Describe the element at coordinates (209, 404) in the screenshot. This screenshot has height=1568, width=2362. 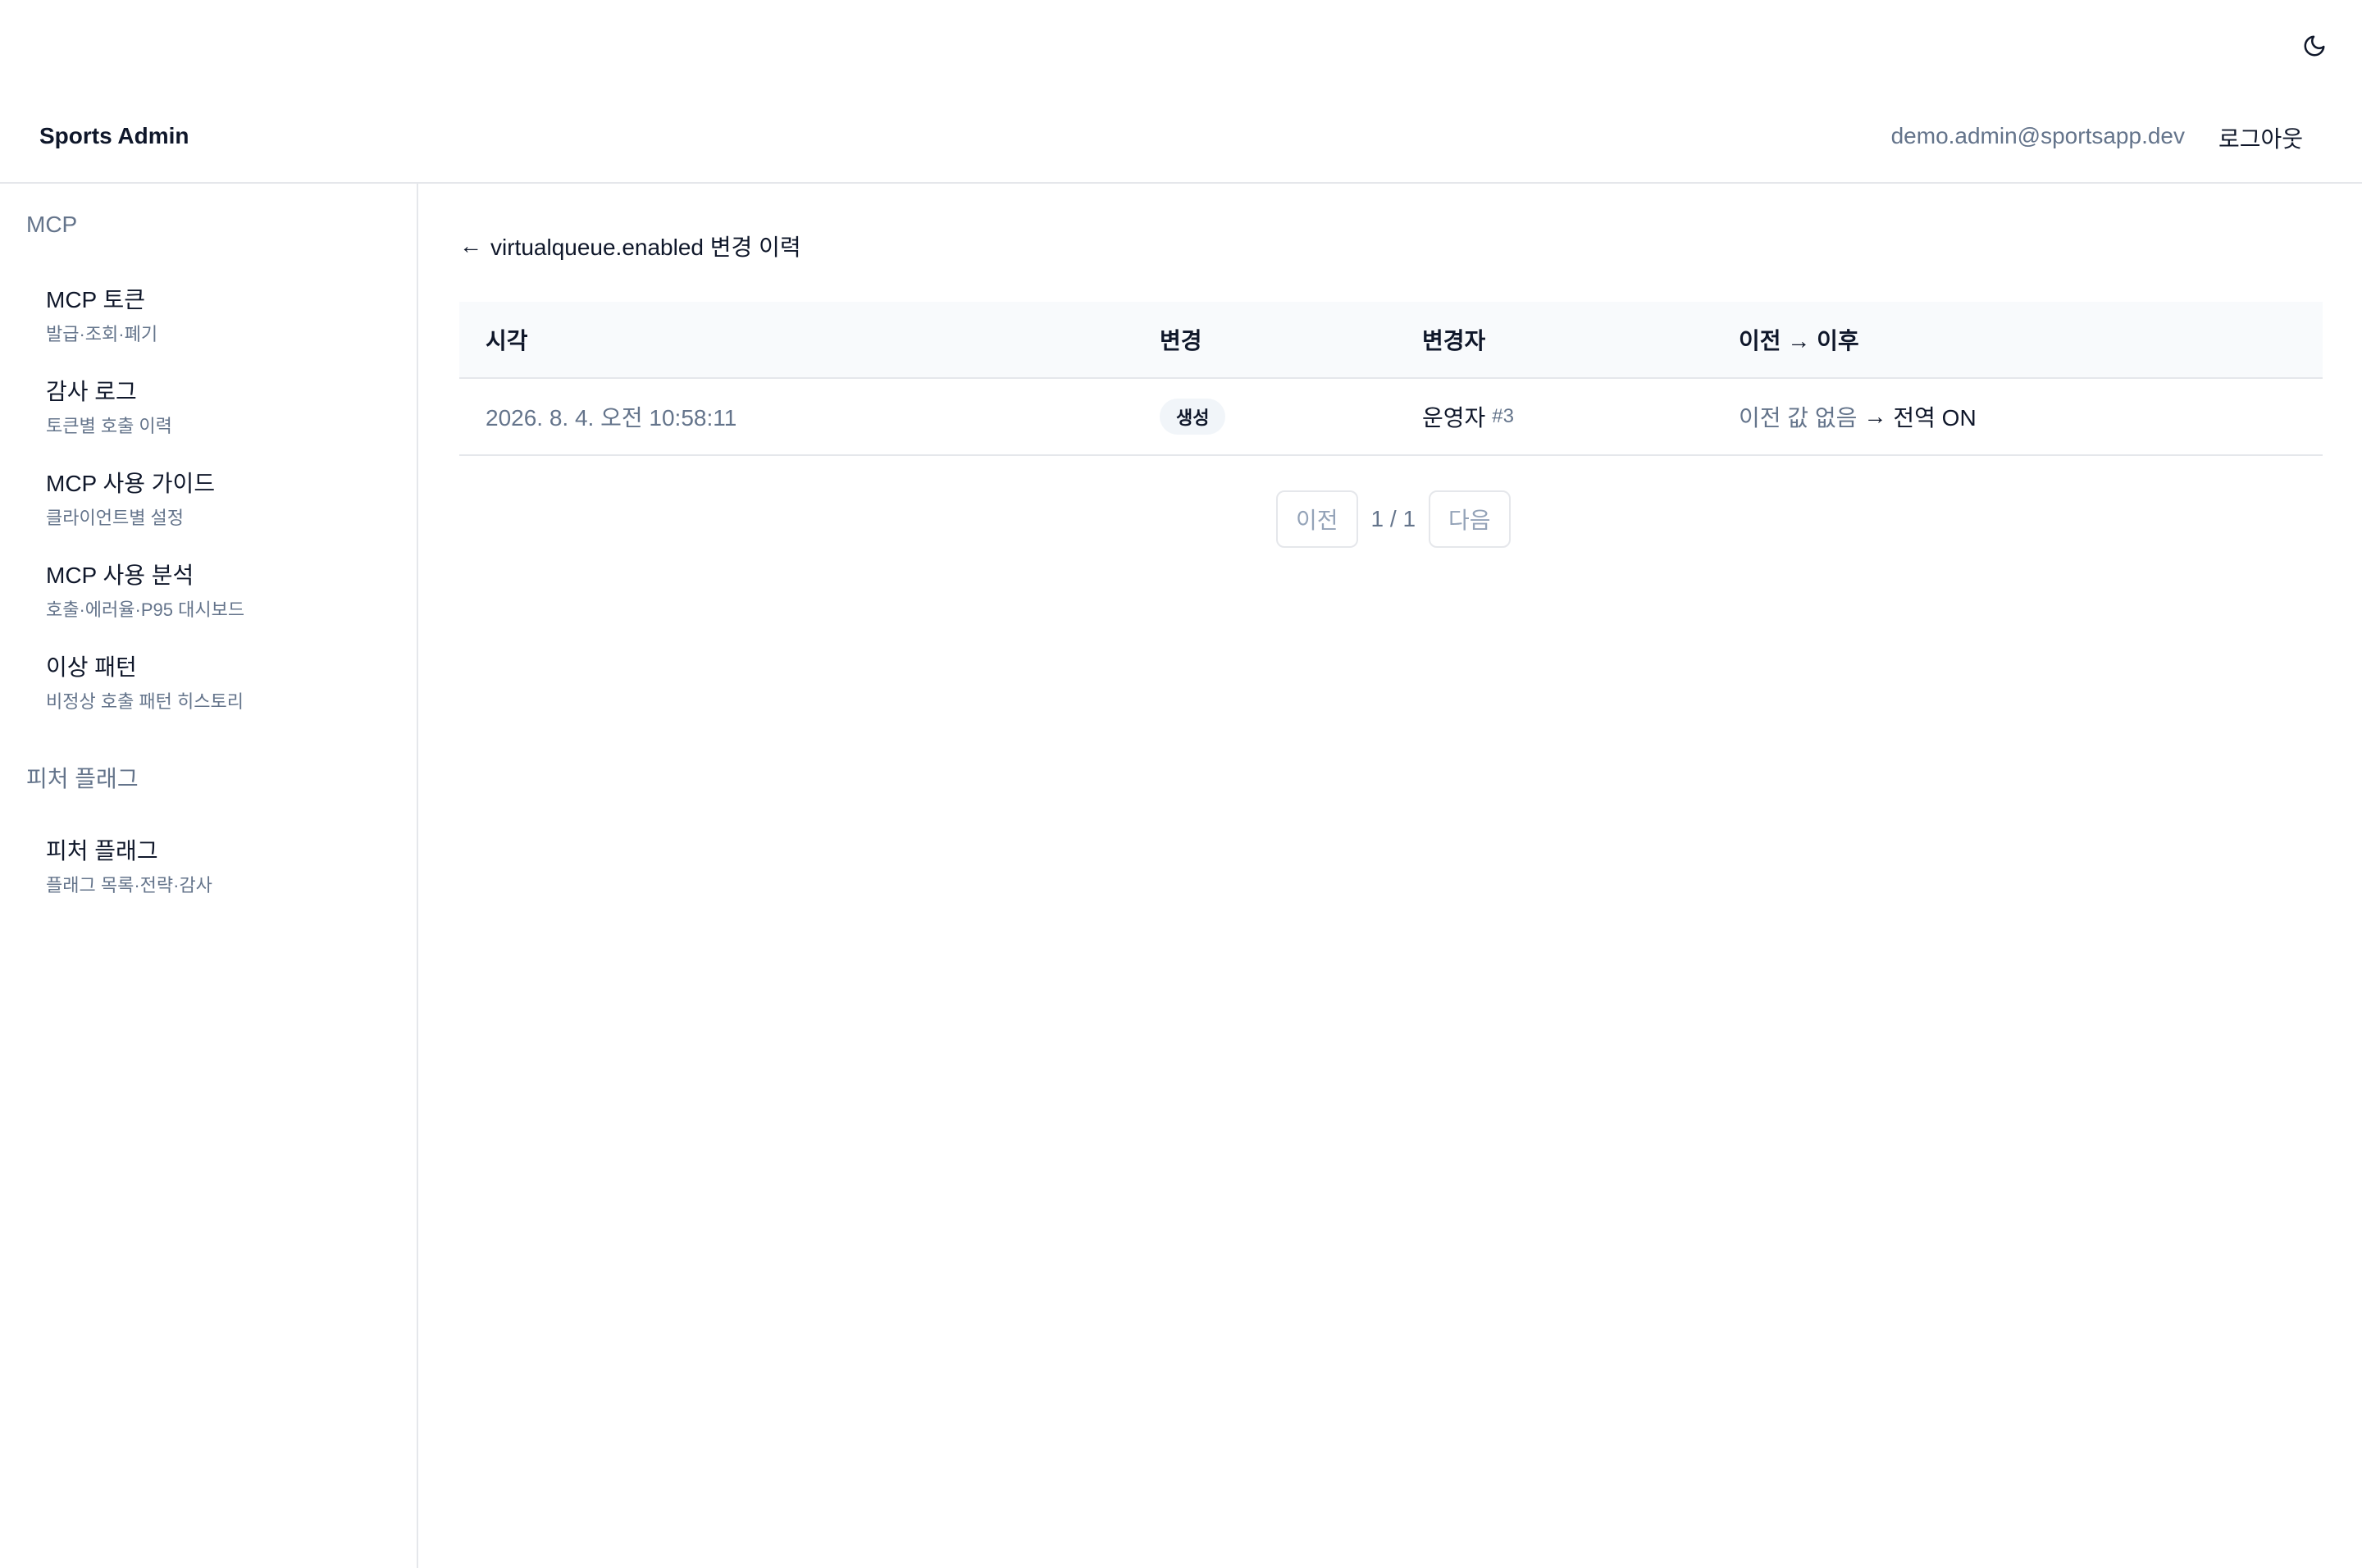
I see `sidebar-item-audit-log: 감사 로그 토큰별 호출 이력` at that location.